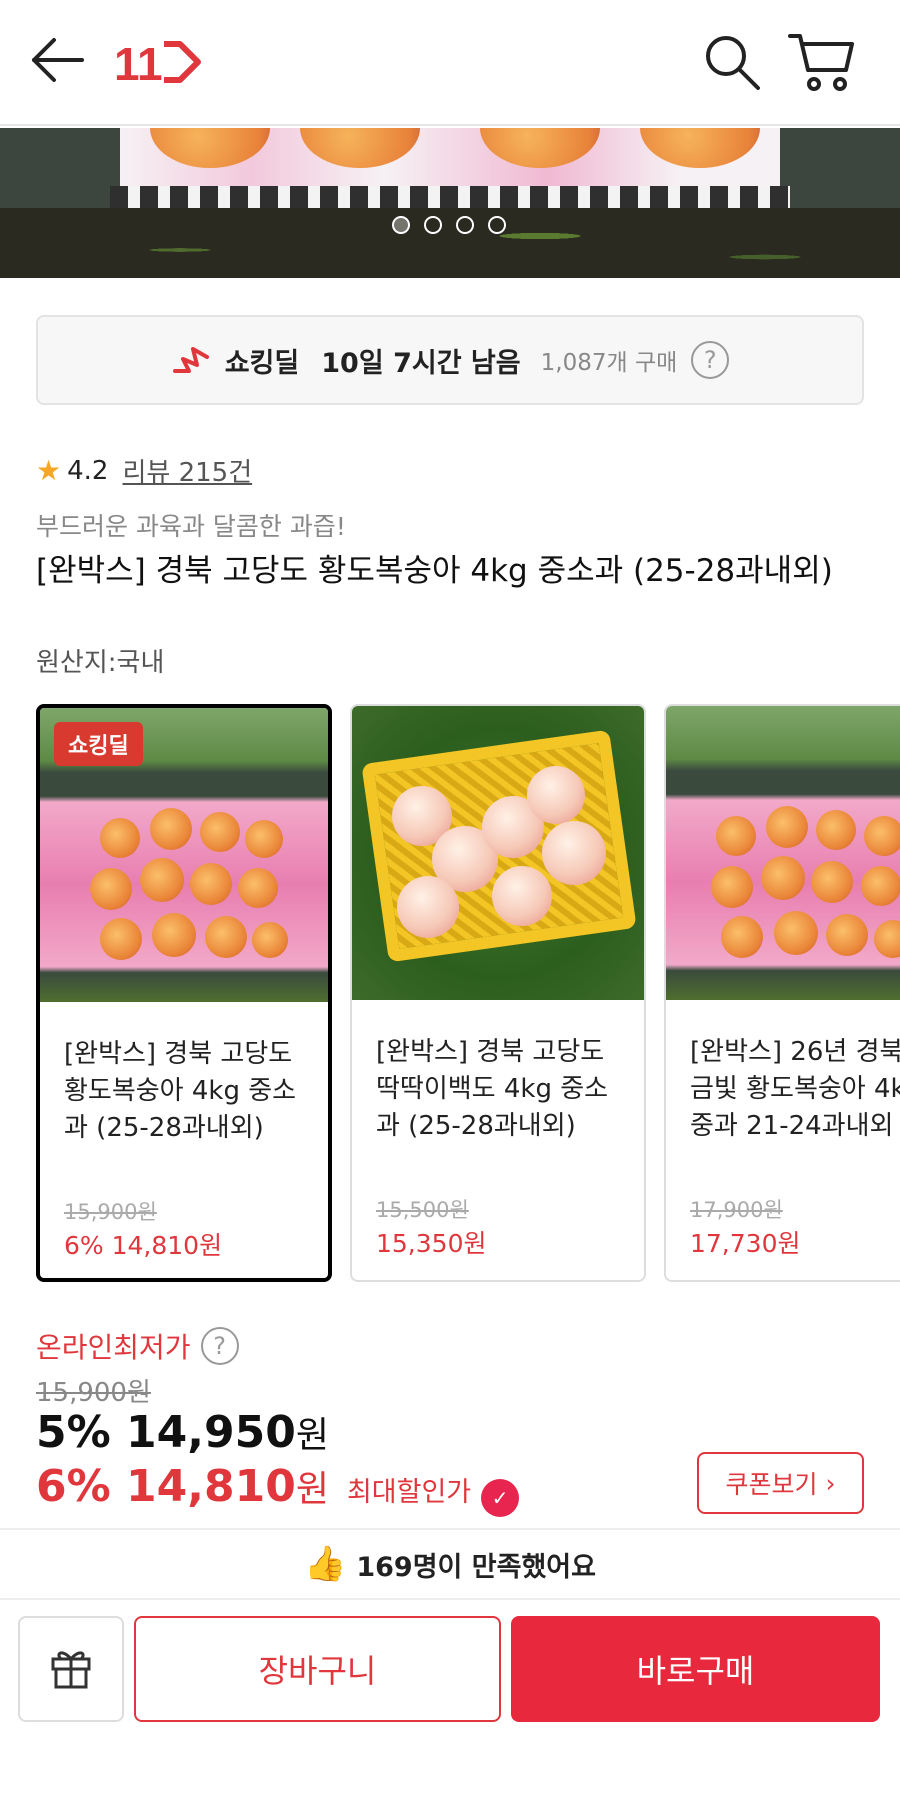 Image resolution: width=900 pixels, height=1817 pixels. What do you see at coordinates (138, 64) in the screenshot?
I see `logo-text: 11` at bounding box center [138, 64].